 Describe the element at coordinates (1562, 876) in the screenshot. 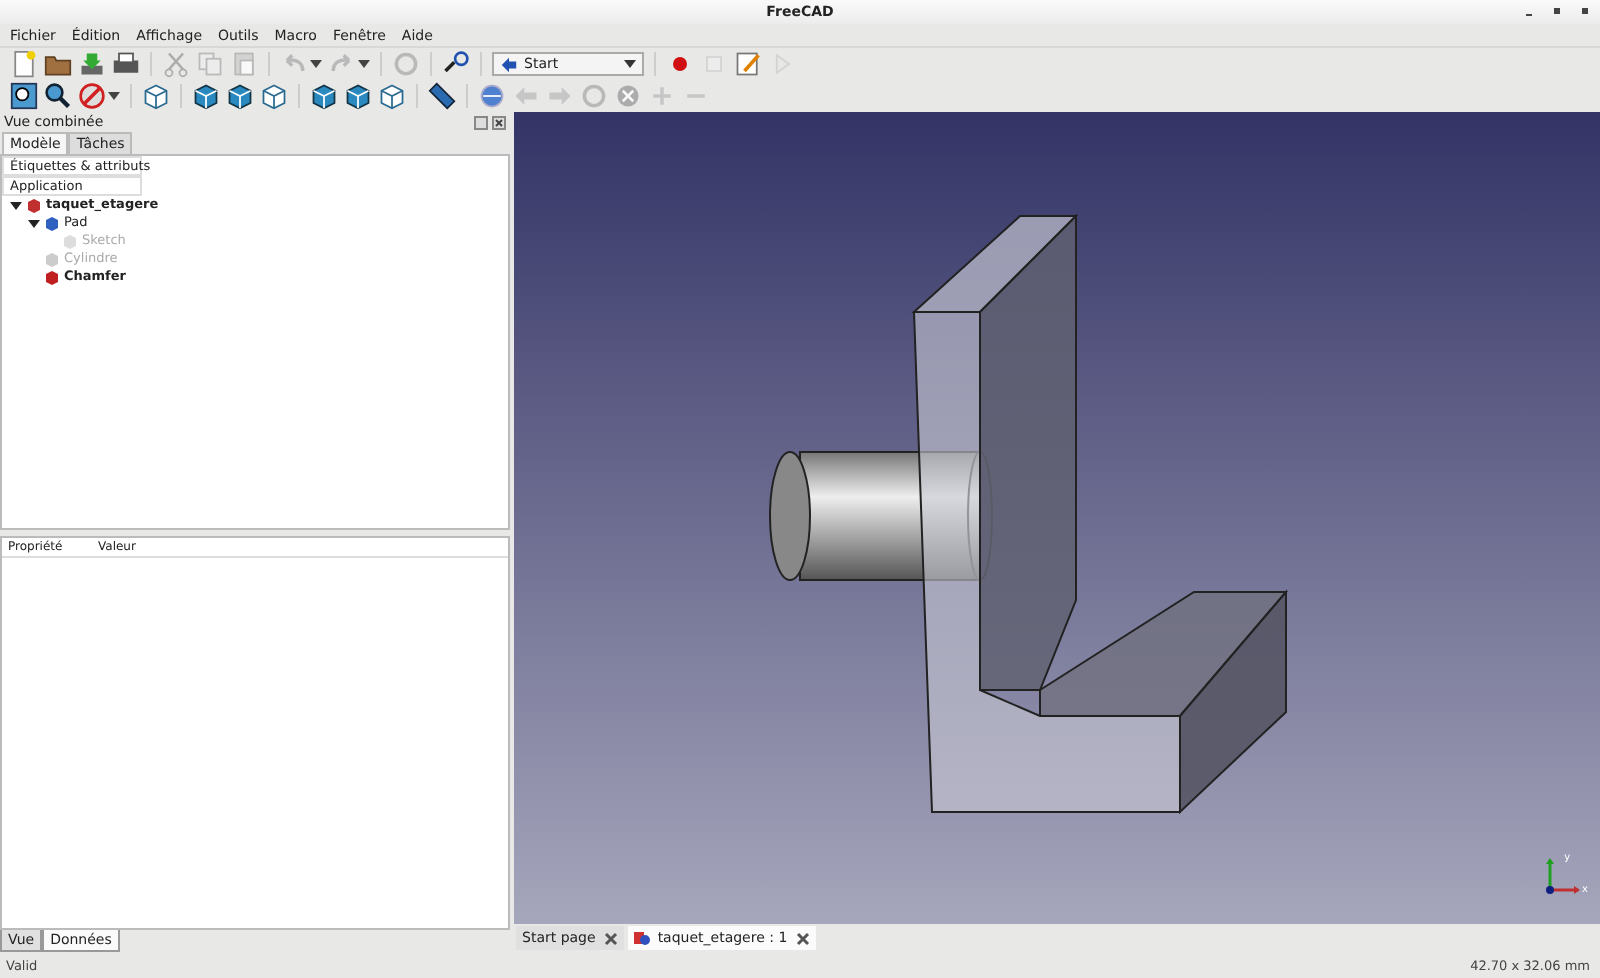

I see `axis-triad-icon` at that location.